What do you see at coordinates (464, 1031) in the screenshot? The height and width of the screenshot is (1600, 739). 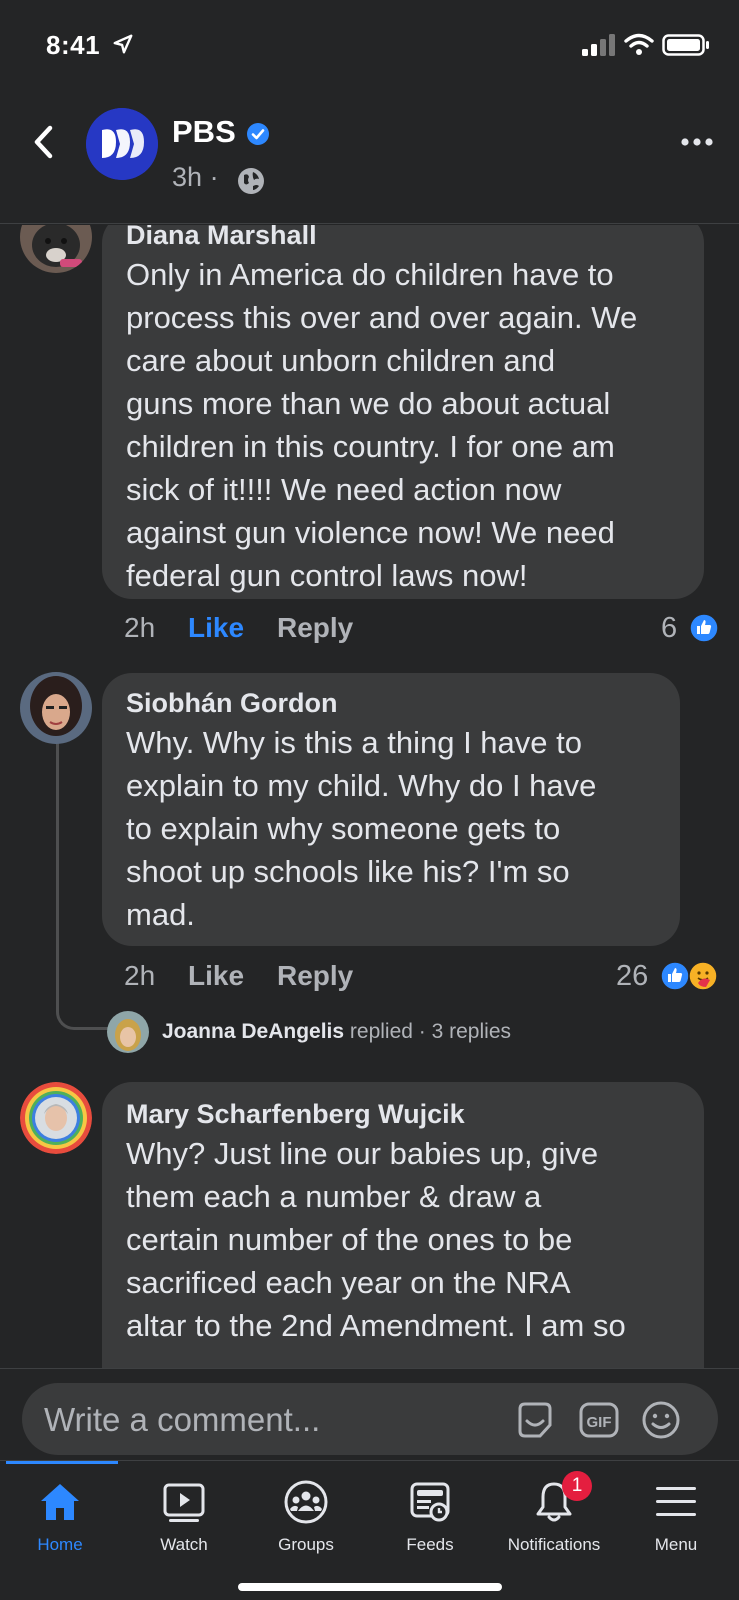 I see `reply-count: · 3 replies` at bounding box center [464, 1031].